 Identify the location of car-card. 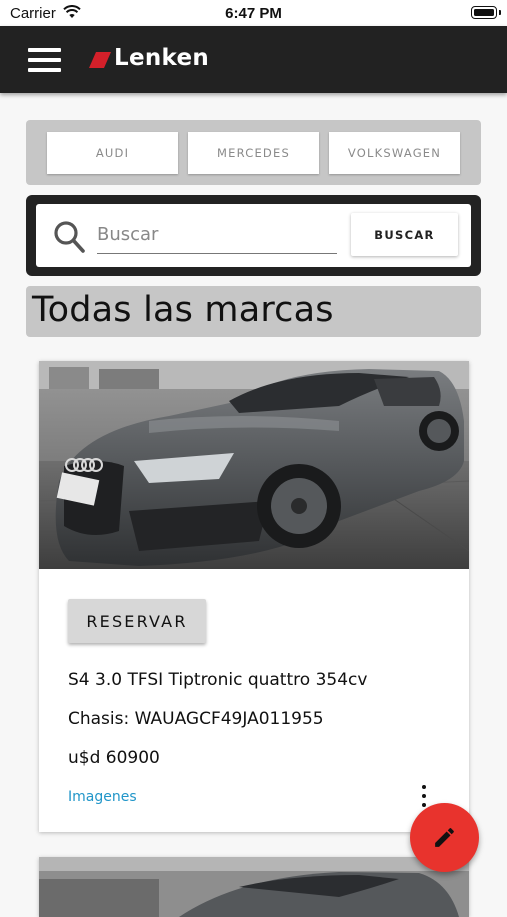
(254, 887).